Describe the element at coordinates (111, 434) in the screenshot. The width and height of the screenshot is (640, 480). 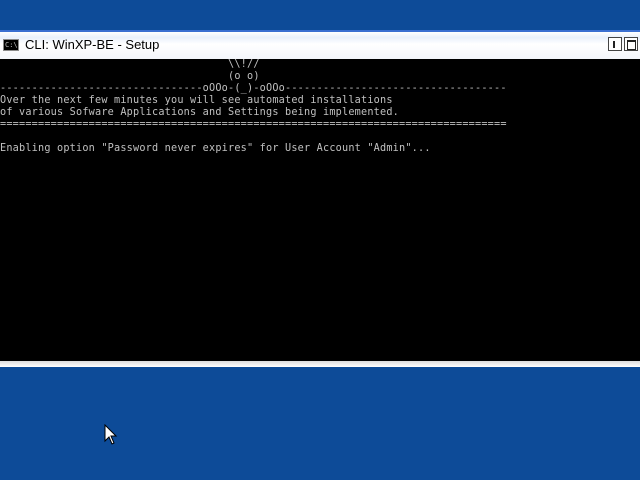
I see `mouse-pointer-icon` at that location.